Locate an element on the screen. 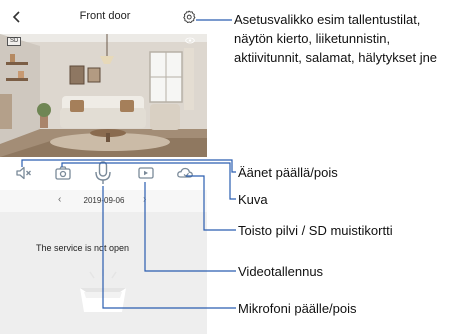 The image size is (474, 334). sound-annotation-label: Äänet päällä/pois is located at coordinates (288, 172).